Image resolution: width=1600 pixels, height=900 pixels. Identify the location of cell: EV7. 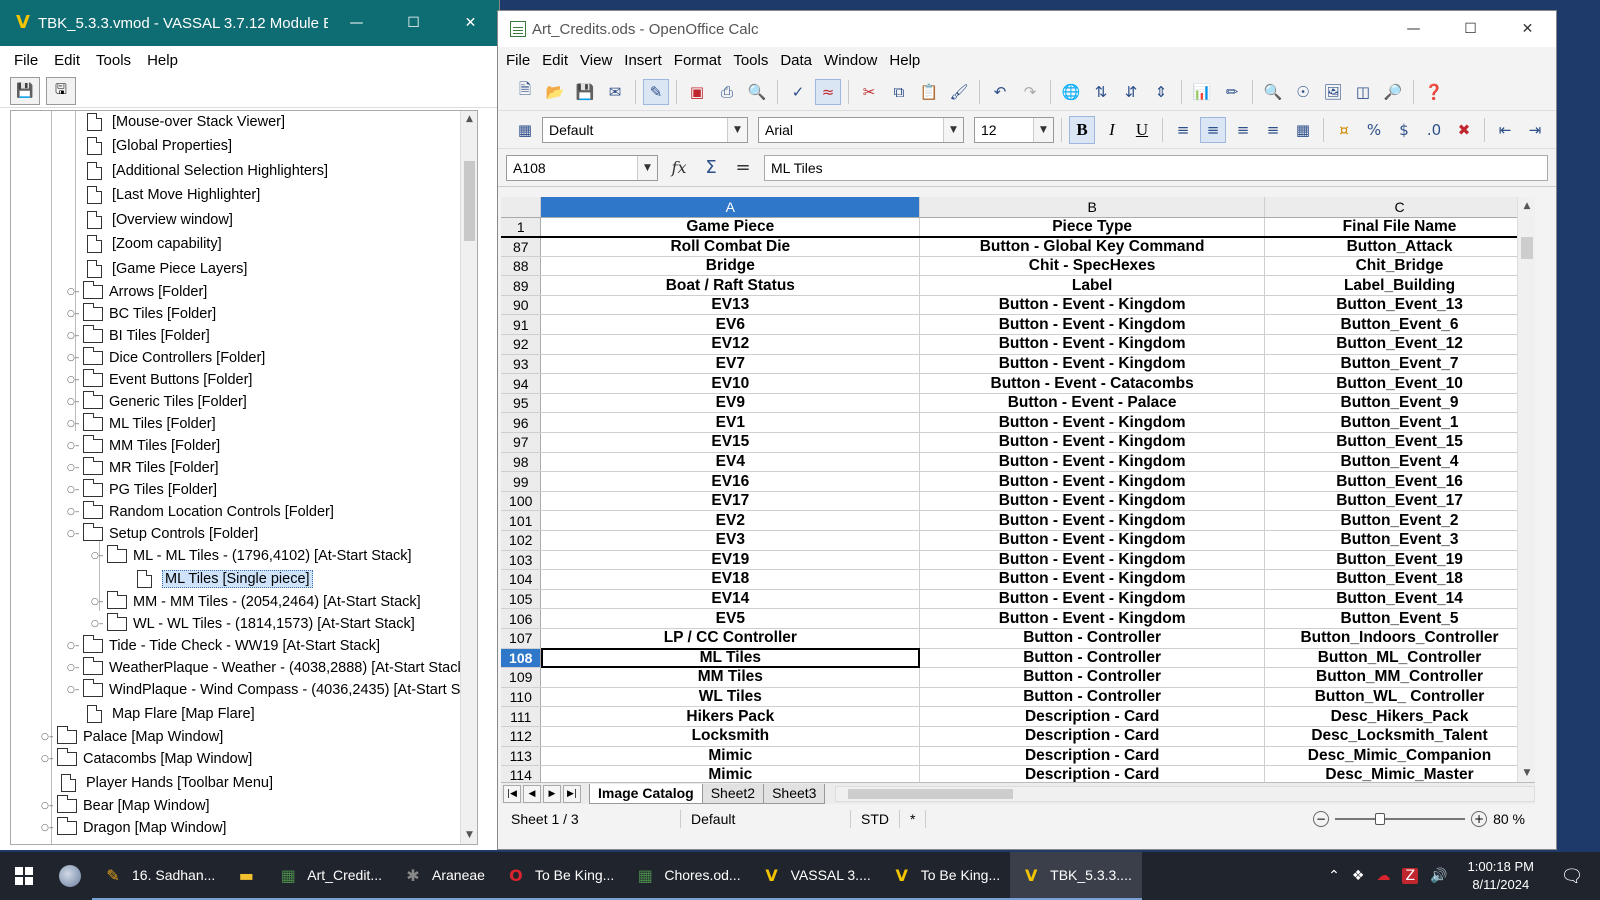
(730, 364).